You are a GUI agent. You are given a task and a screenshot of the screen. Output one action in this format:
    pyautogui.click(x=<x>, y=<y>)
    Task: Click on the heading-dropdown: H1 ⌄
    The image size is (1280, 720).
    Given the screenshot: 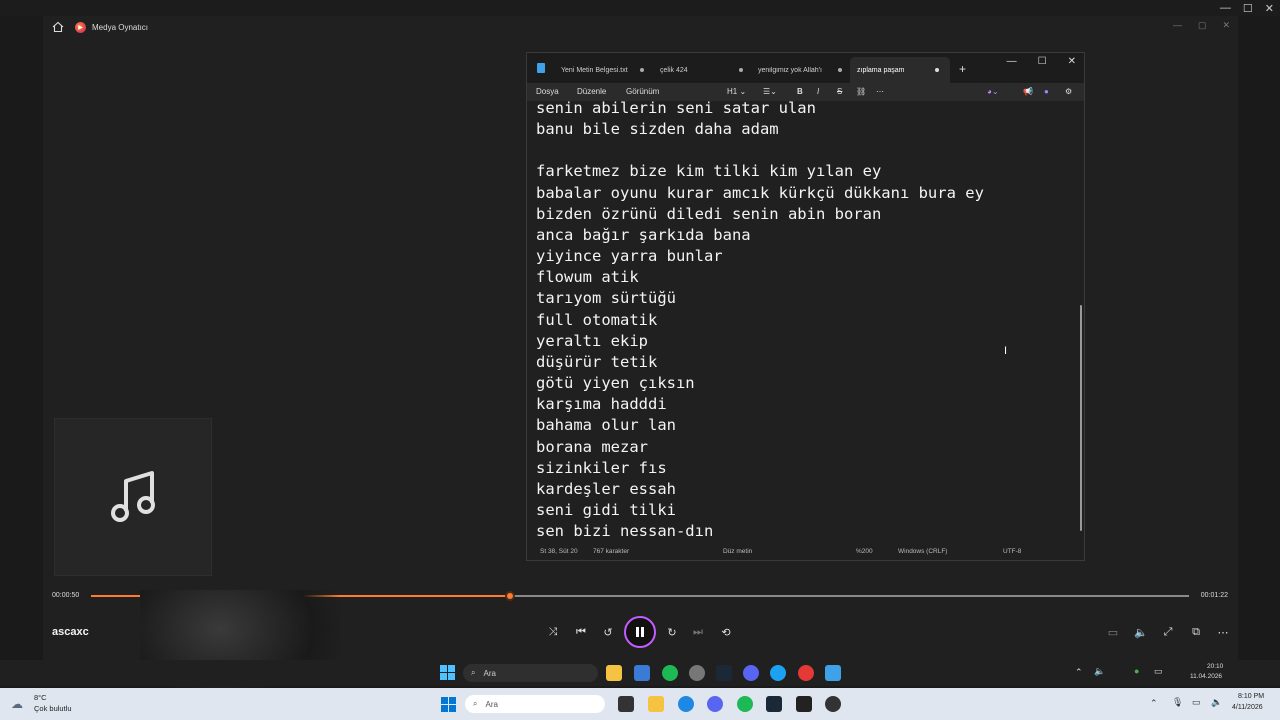 What is the action you would take?
    pyautogui.click(x=736, y=91)
    